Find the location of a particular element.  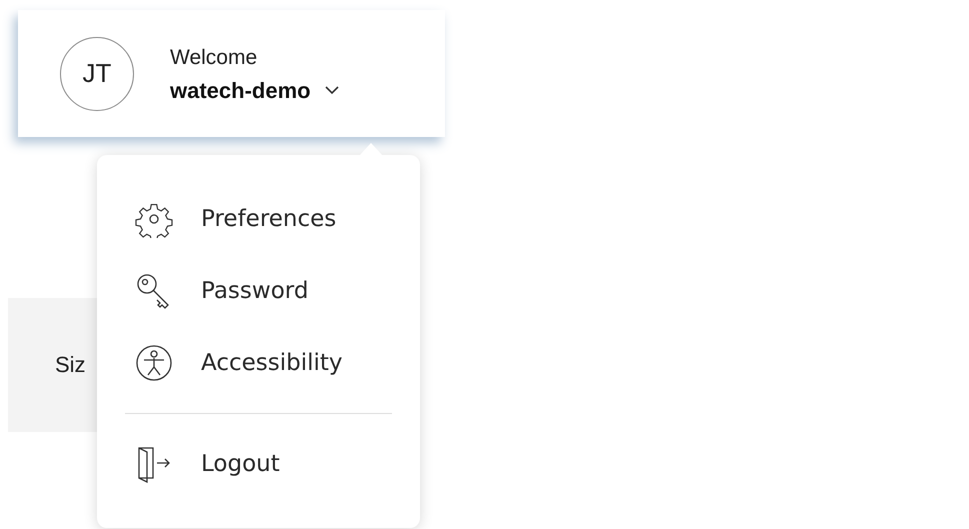

user-menu-button: watech-demo is located at coordinates (254, 91).